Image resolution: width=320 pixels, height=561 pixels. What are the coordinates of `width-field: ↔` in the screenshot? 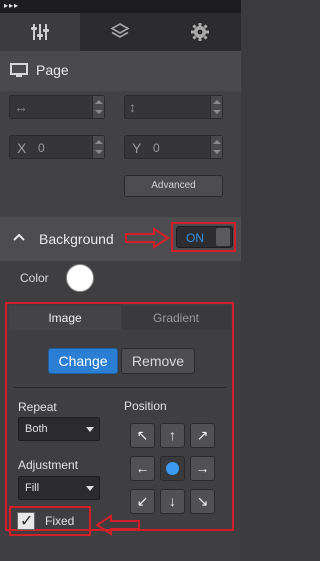 It's located at (57, 107).